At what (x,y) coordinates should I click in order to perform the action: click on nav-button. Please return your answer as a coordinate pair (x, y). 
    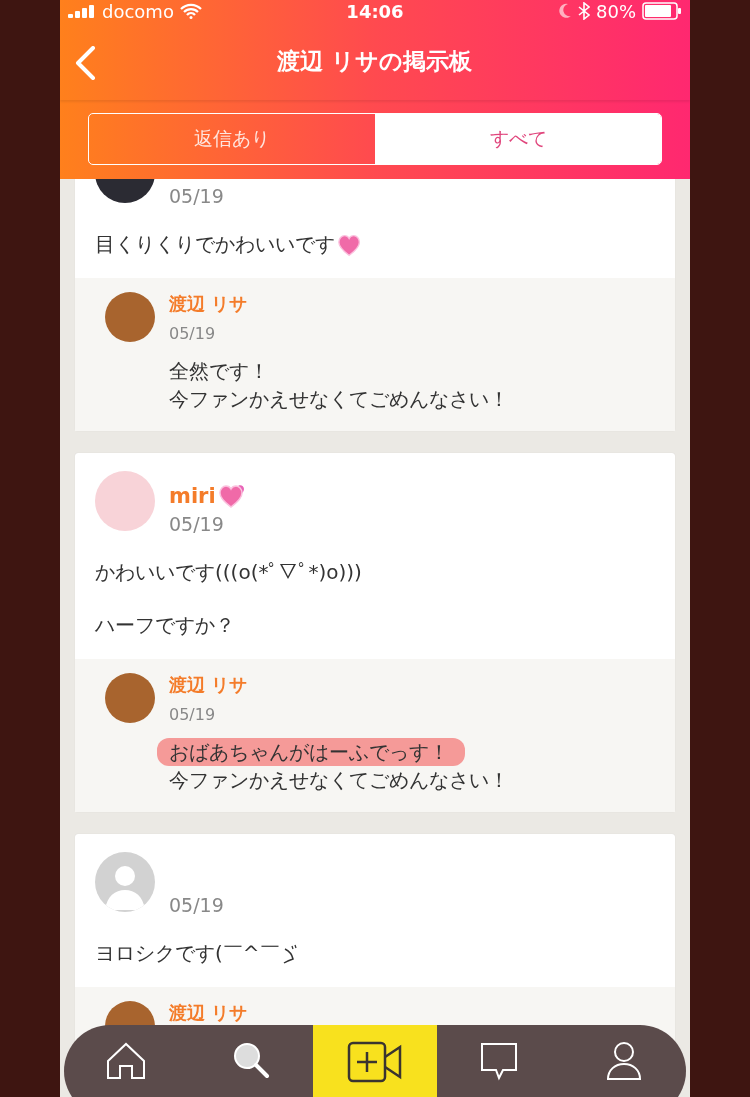
    Looking at the image, I should click on (375, 1061).